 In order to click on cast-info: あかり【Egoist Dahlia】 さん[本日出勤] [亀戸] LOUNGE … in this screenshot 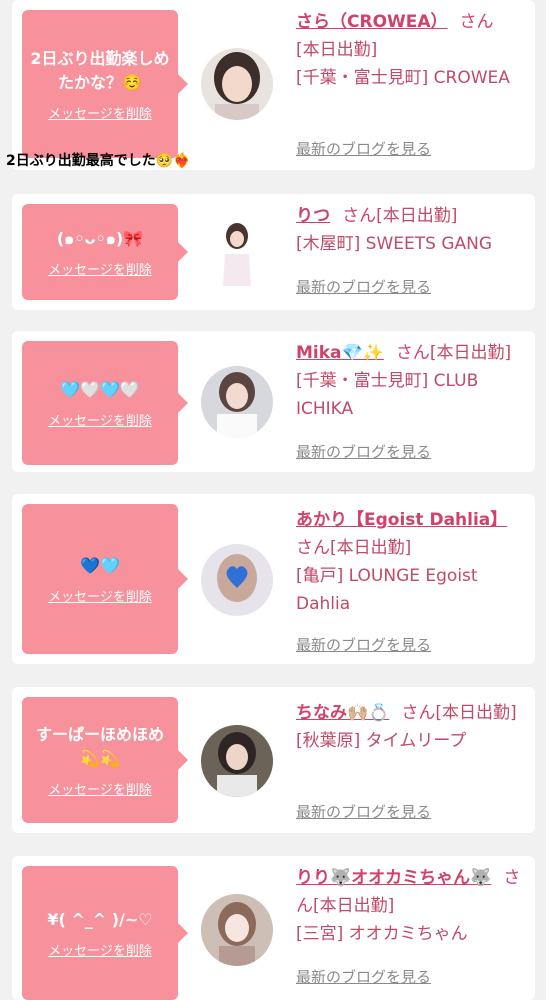, I will do `click(412, 562)`.